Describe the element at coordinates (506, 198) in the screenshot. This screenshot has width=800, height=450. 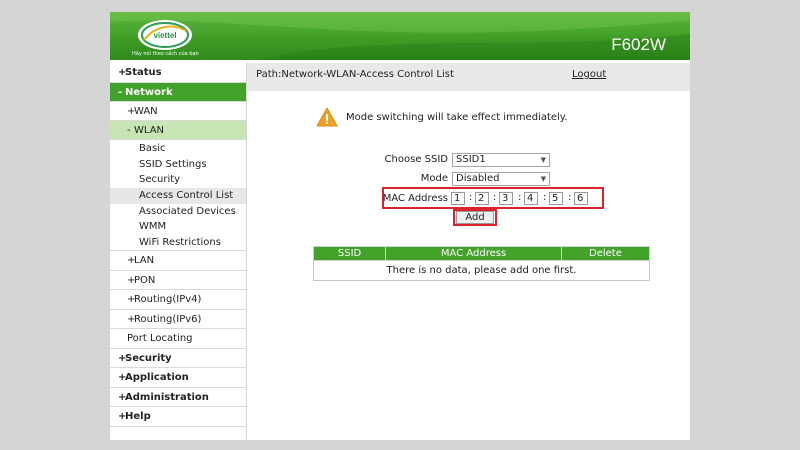
I see `mac-octet-3-input: 3` at that location.